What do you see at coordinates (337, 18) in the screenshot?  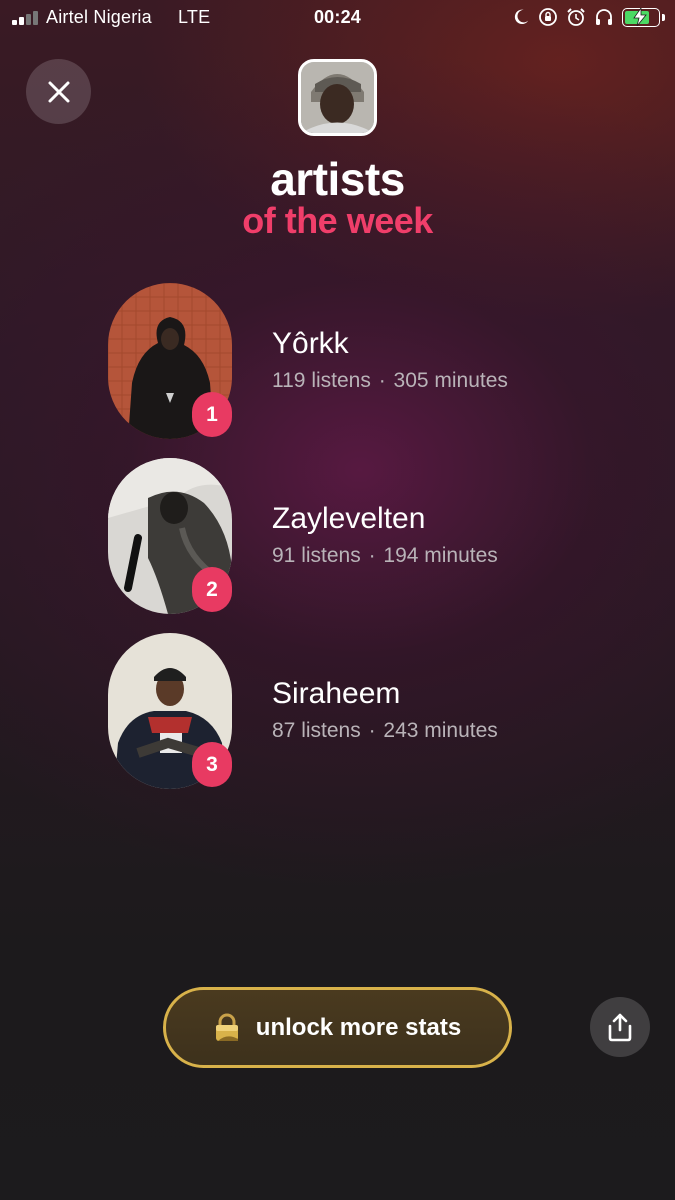 I see `status-bar: Airtel Nigeria LTE 00:24` at bounding box center [337, 18].